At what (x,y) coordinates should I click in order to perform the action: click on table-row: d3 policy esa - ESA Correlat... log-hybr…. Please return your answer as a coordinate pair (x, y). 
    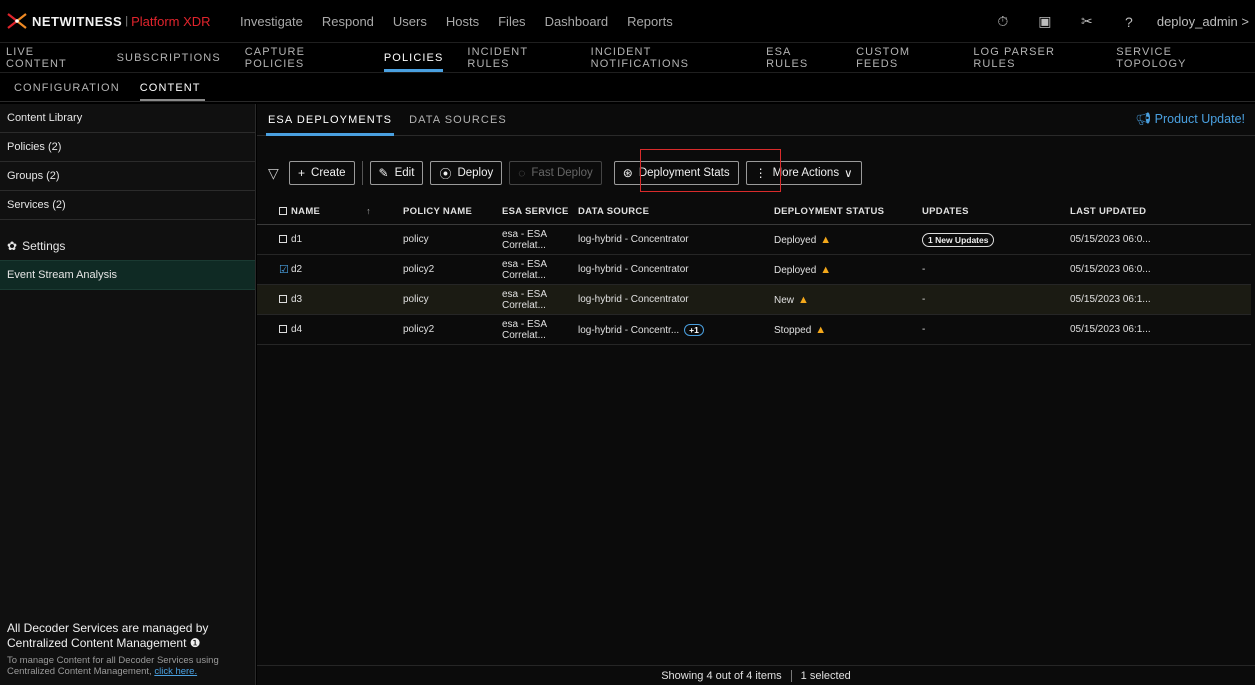
    Looking at the image, I should click on (754, 300).